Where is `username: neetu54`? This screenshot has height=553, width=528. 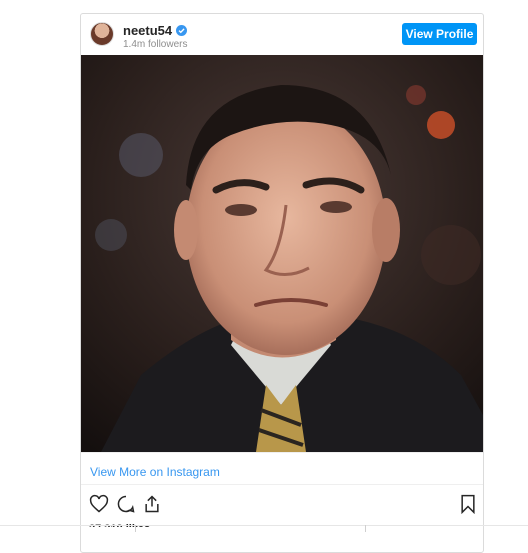
username: neetu54 is located at coordinates (155, 30).